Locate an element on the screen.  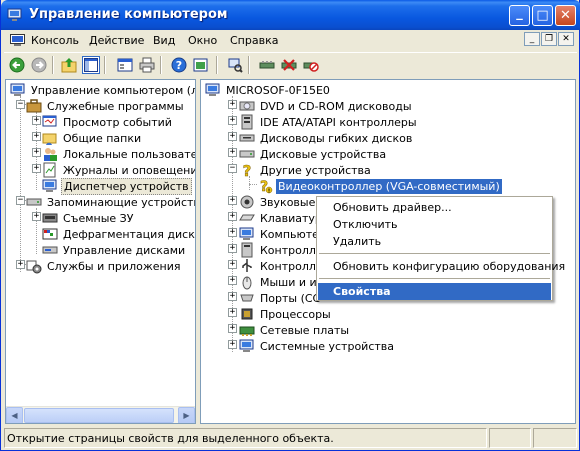
maximize-button: □ is located at coordinates (542, 15).